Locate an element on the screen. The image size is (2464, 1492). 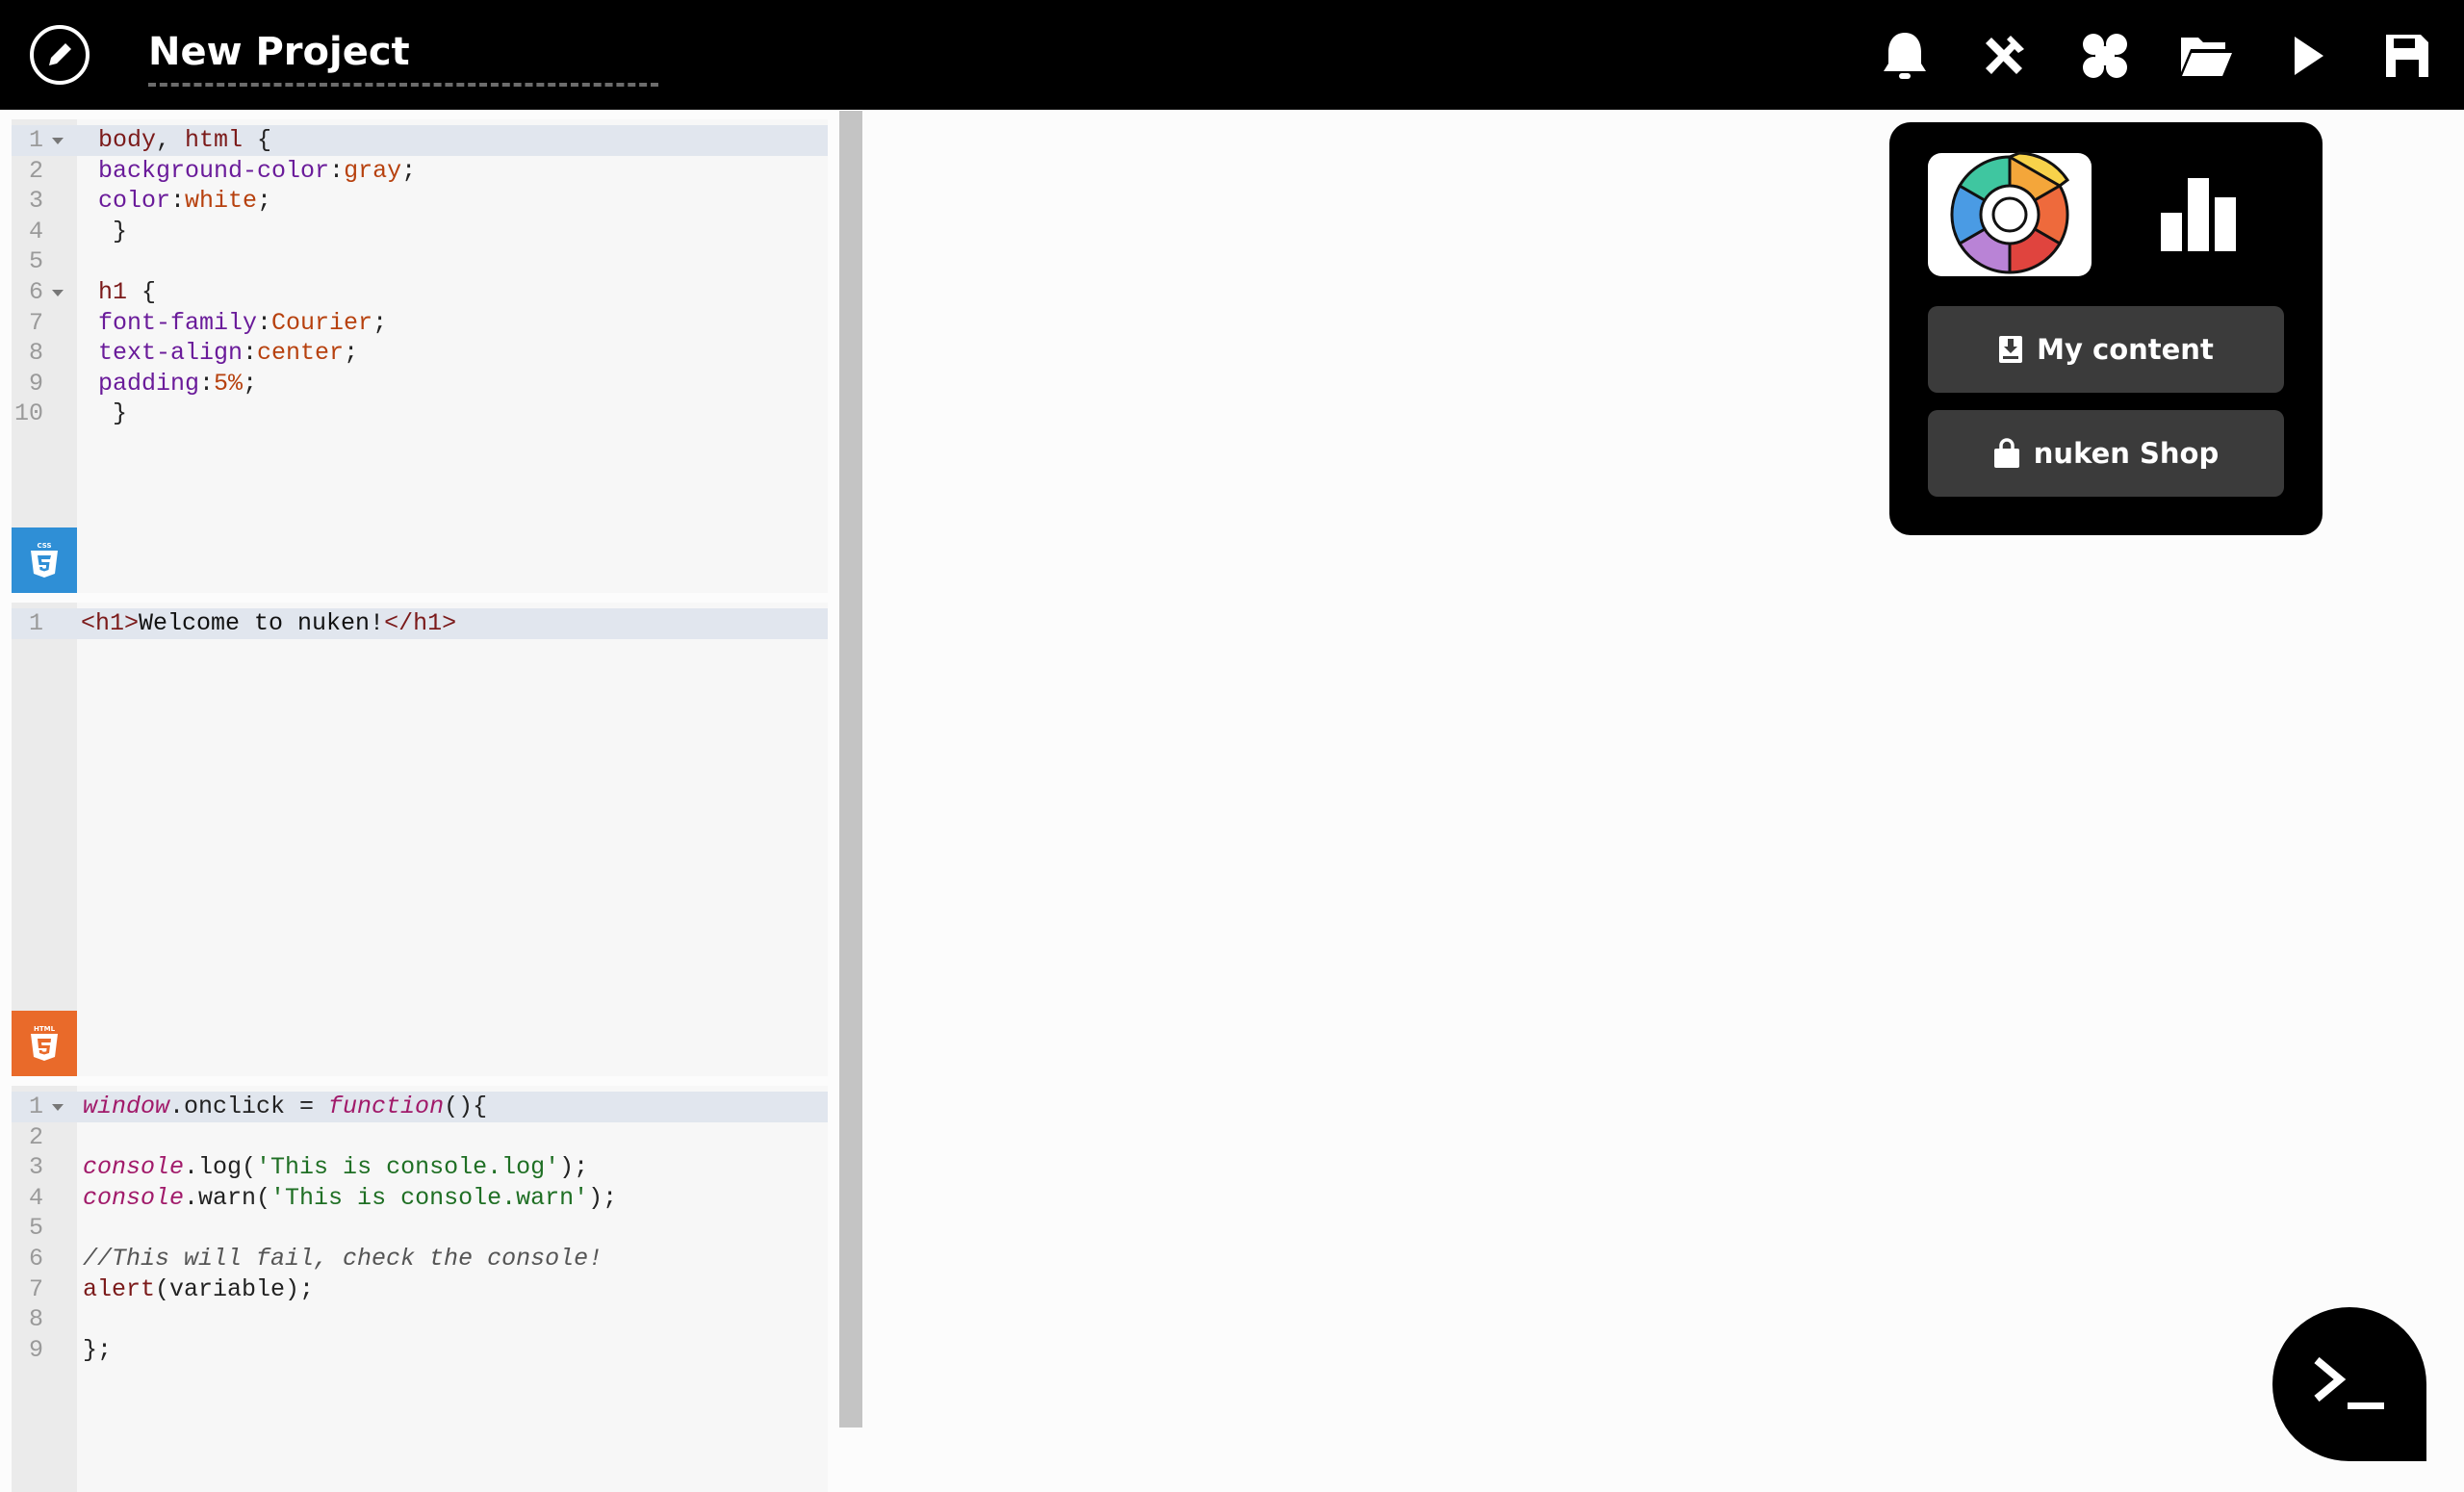
code-token: window is located at coordinates (126, 1106).